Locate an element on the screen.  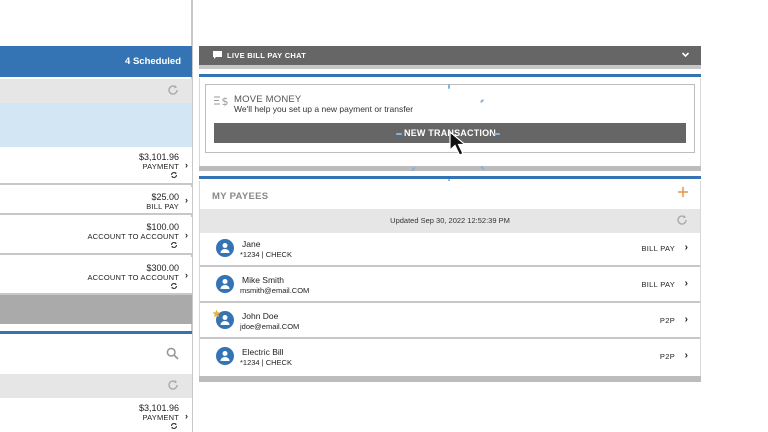
scheduled-amount: $300.00 is located at coordinates (162, 268).